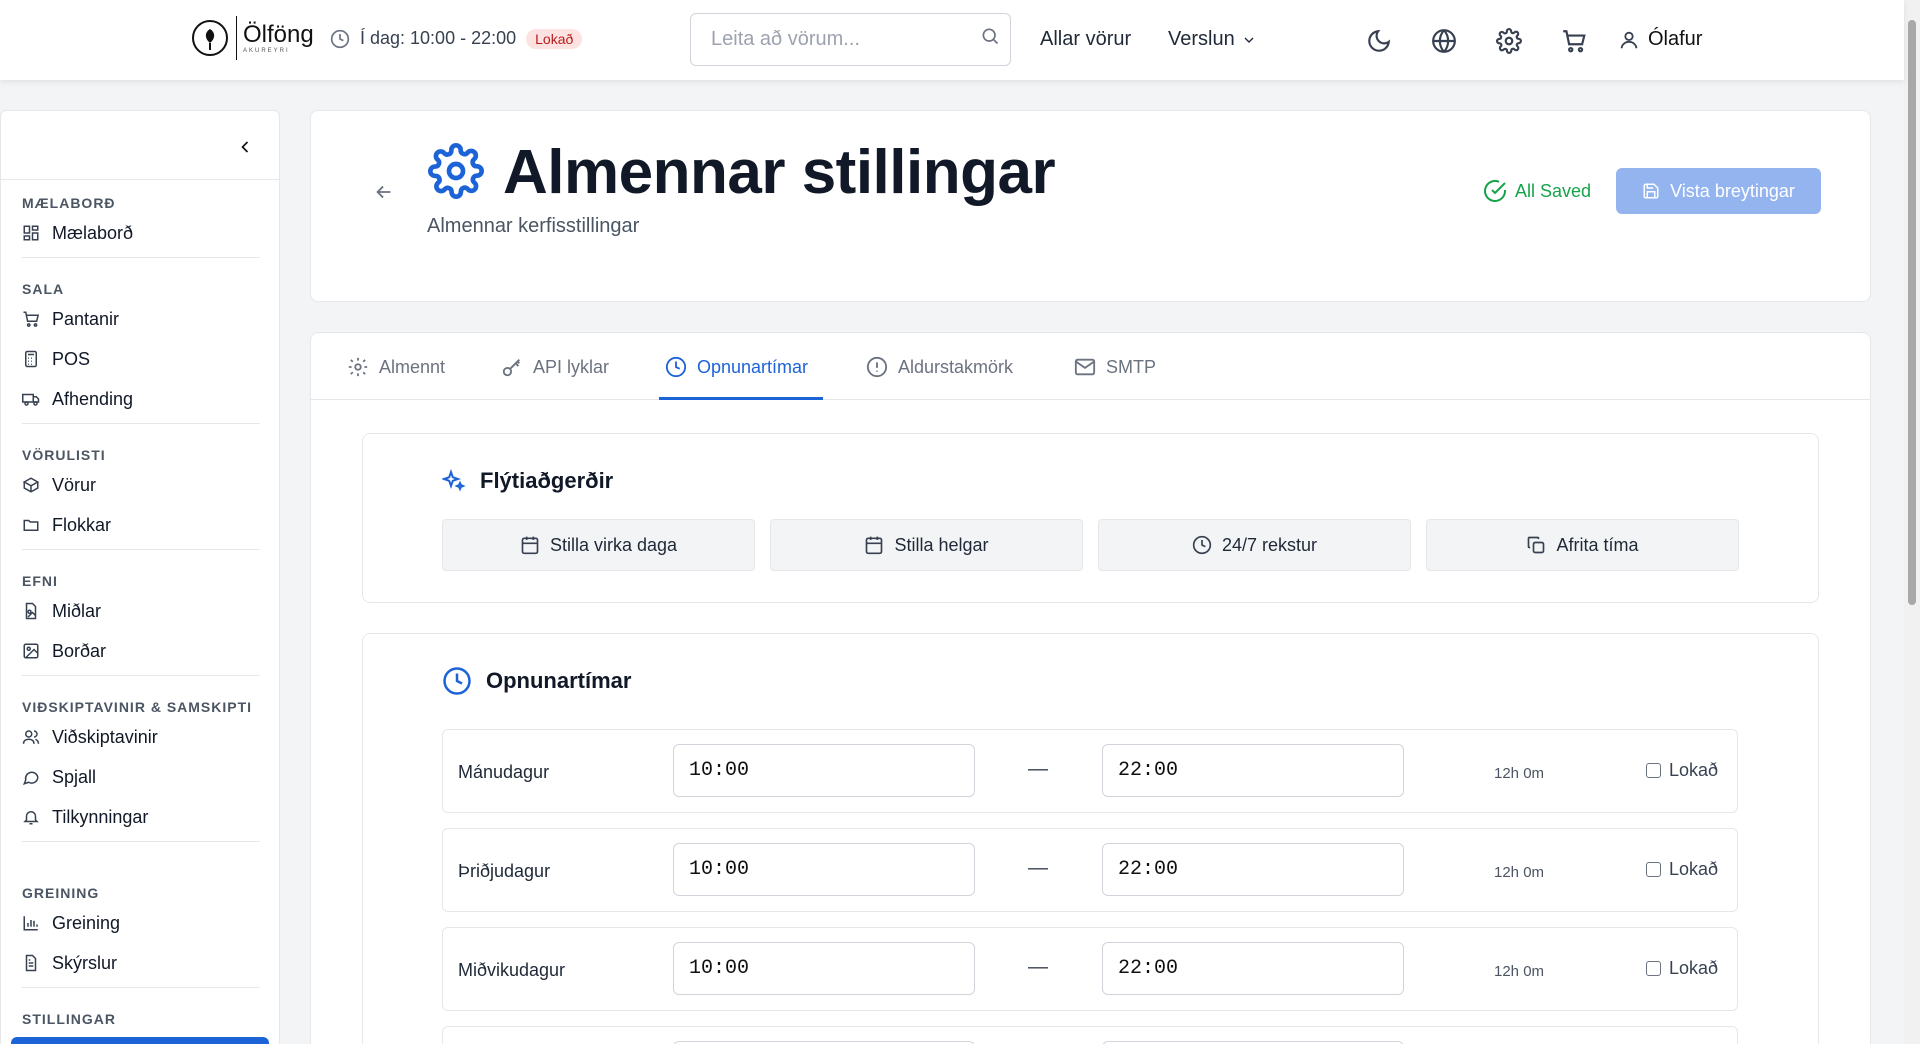 This screenshot has height=1044, width=1920. What do you see at coordinates (1212, 39) in the screenshot?
I see `nav-store-dropdown: Verslun` at bounding box center [1212, 39].